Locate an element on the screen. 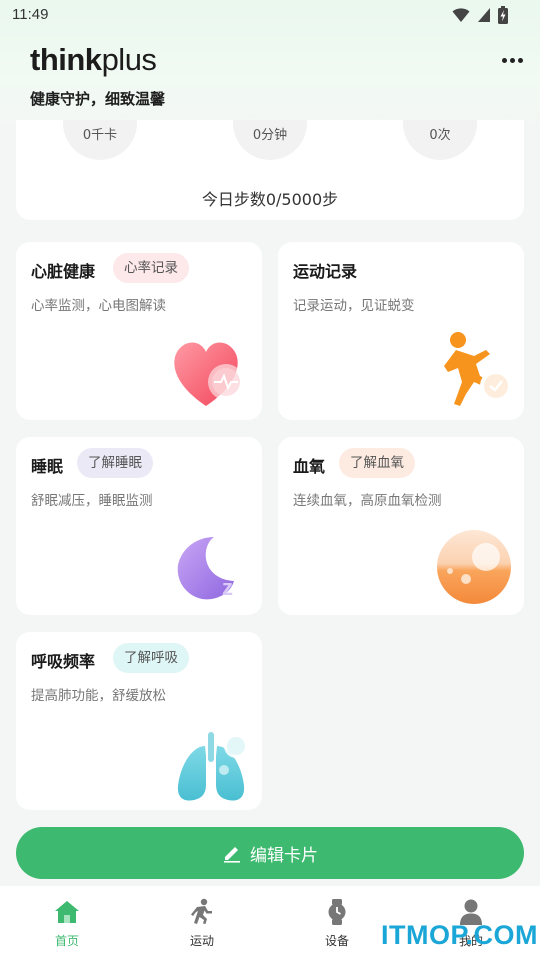  calories-stat: 0千卡 is located at coordinates (100, 140).